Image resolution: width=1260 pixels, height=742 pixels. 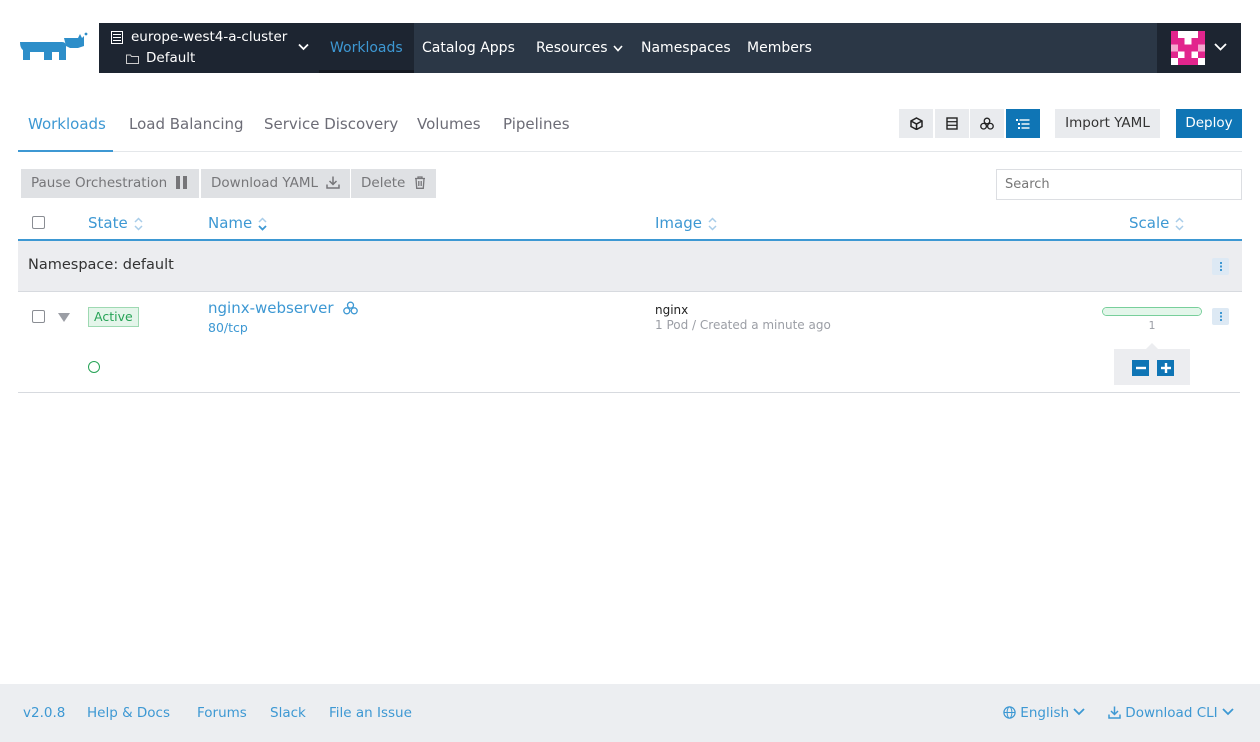 What do you see at coordinates (132, 59) in the screenshot?
I see `folder-icon` at bounding box center [132, 59].